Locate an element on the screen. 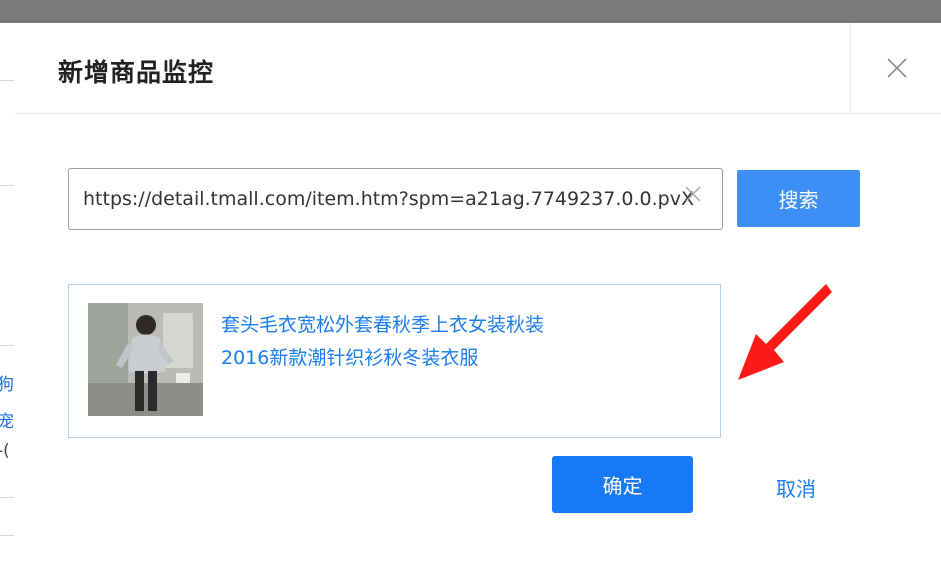 The image size is (941, 566). dialog-title: 新增商品监控 is located at coordinates (136, 72).